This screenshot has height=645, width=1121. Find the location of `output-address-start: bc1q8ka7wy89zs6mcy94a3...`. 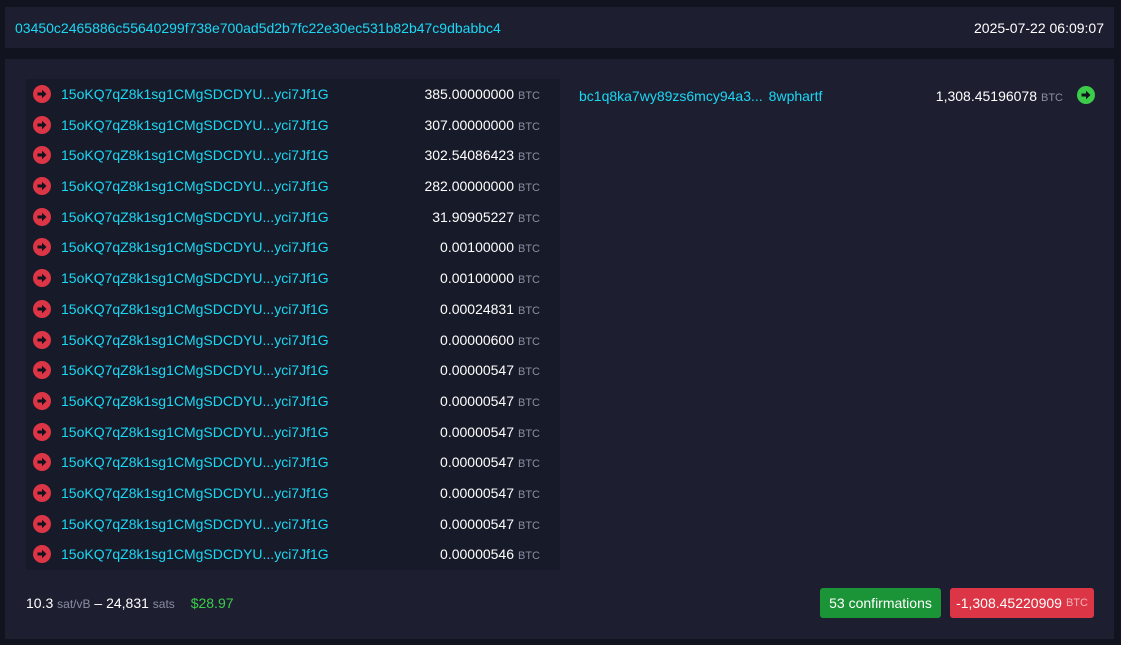

output-address-start: bc1q8ka7wy89zs6mcy94a3... is located at coordinates (671, 96).